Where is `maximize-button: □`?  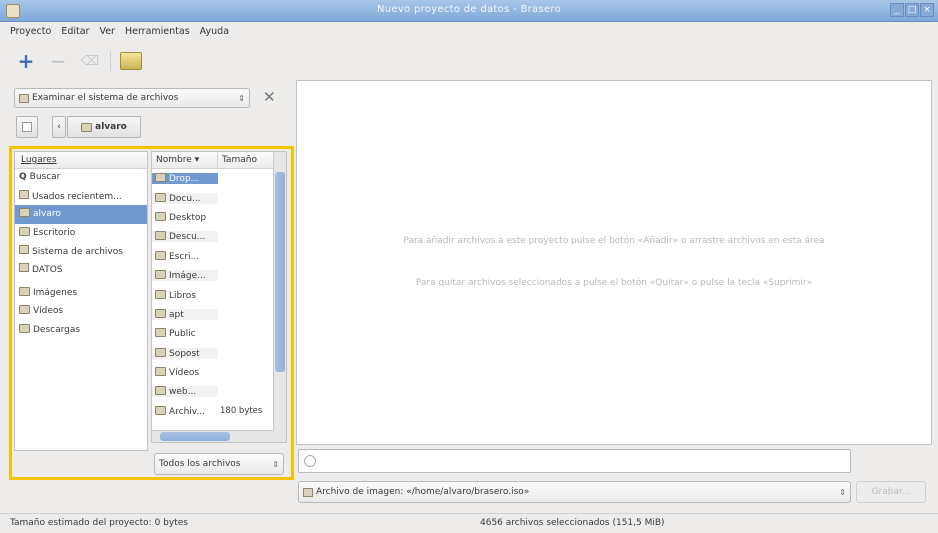
maximize-button: □ is located at coordinates (912, 10).